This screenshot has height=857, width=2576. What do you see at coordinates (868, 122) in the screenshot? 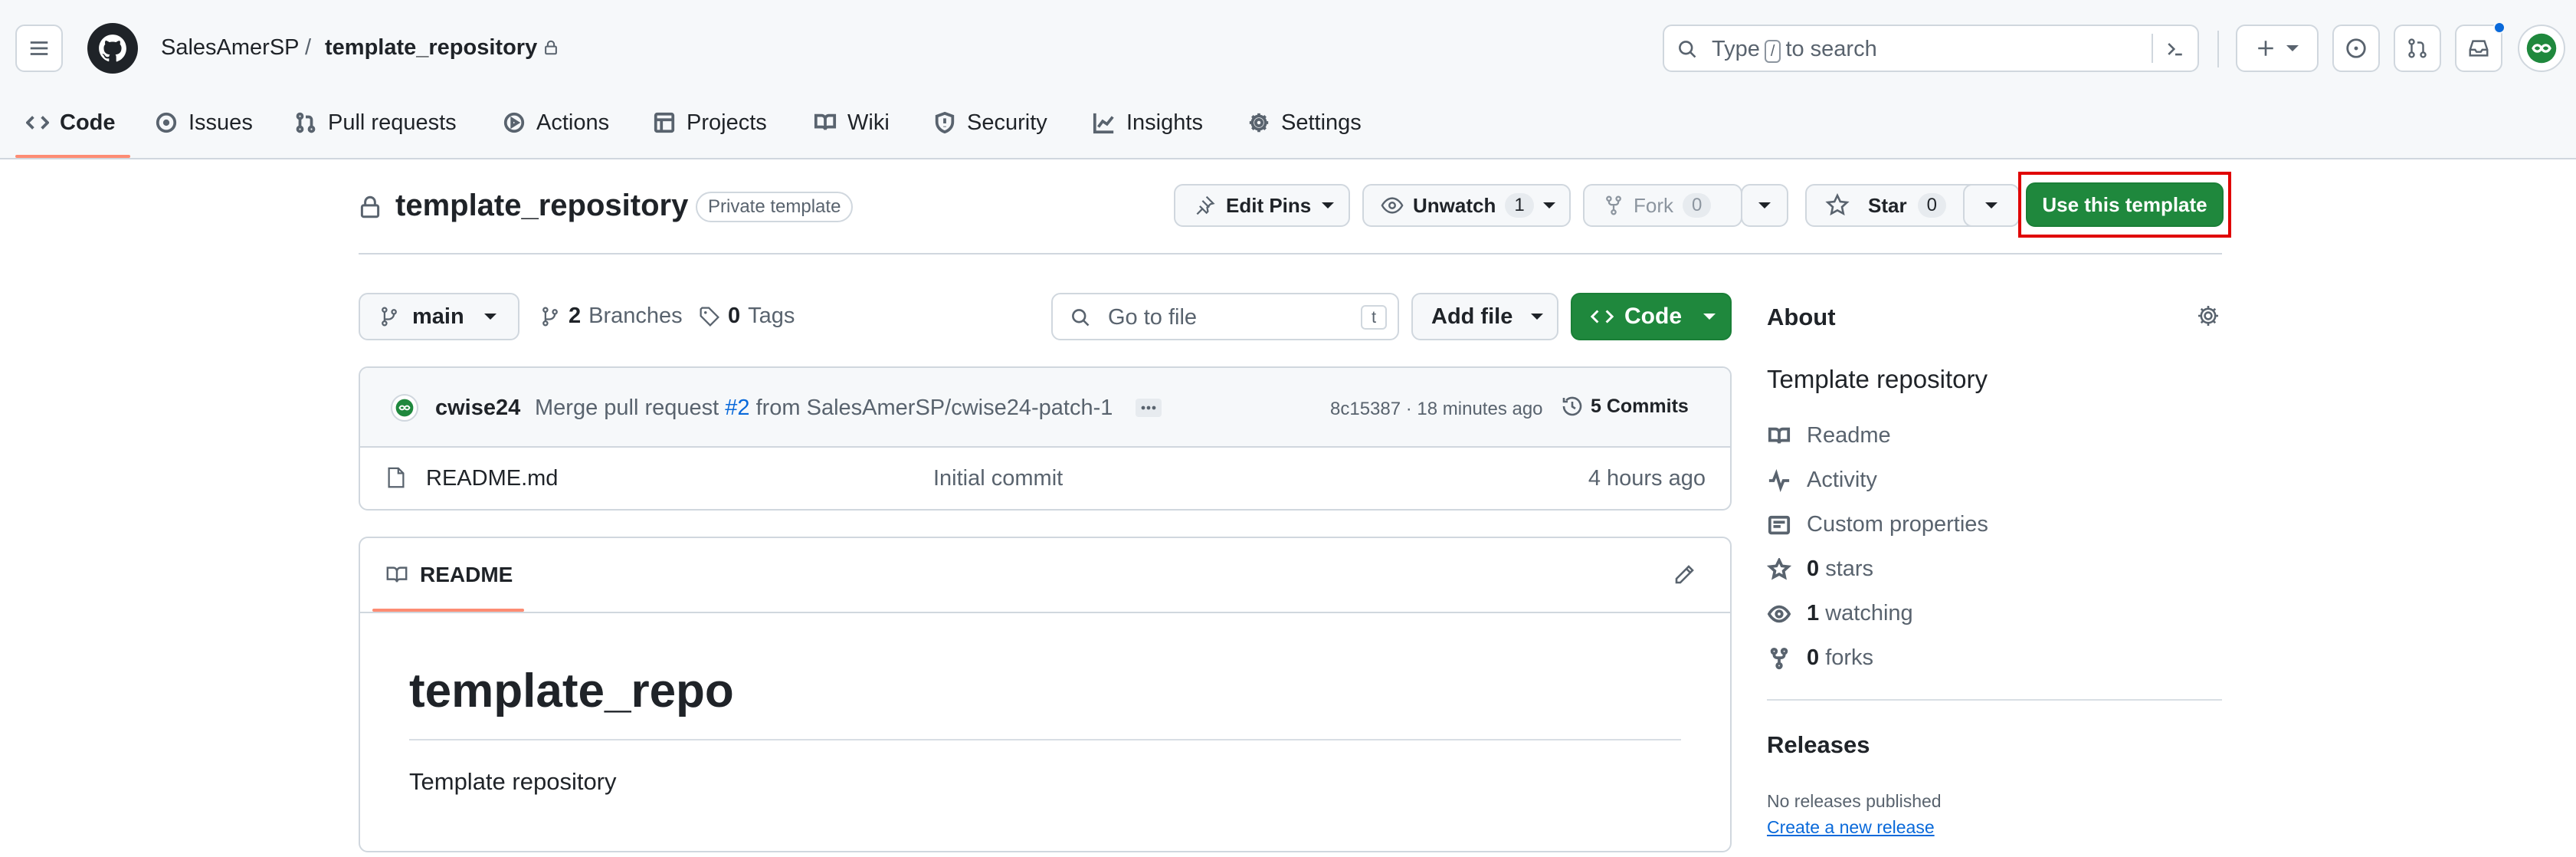
I see `tab-label: Wiki` at bounding box center [868, 122].